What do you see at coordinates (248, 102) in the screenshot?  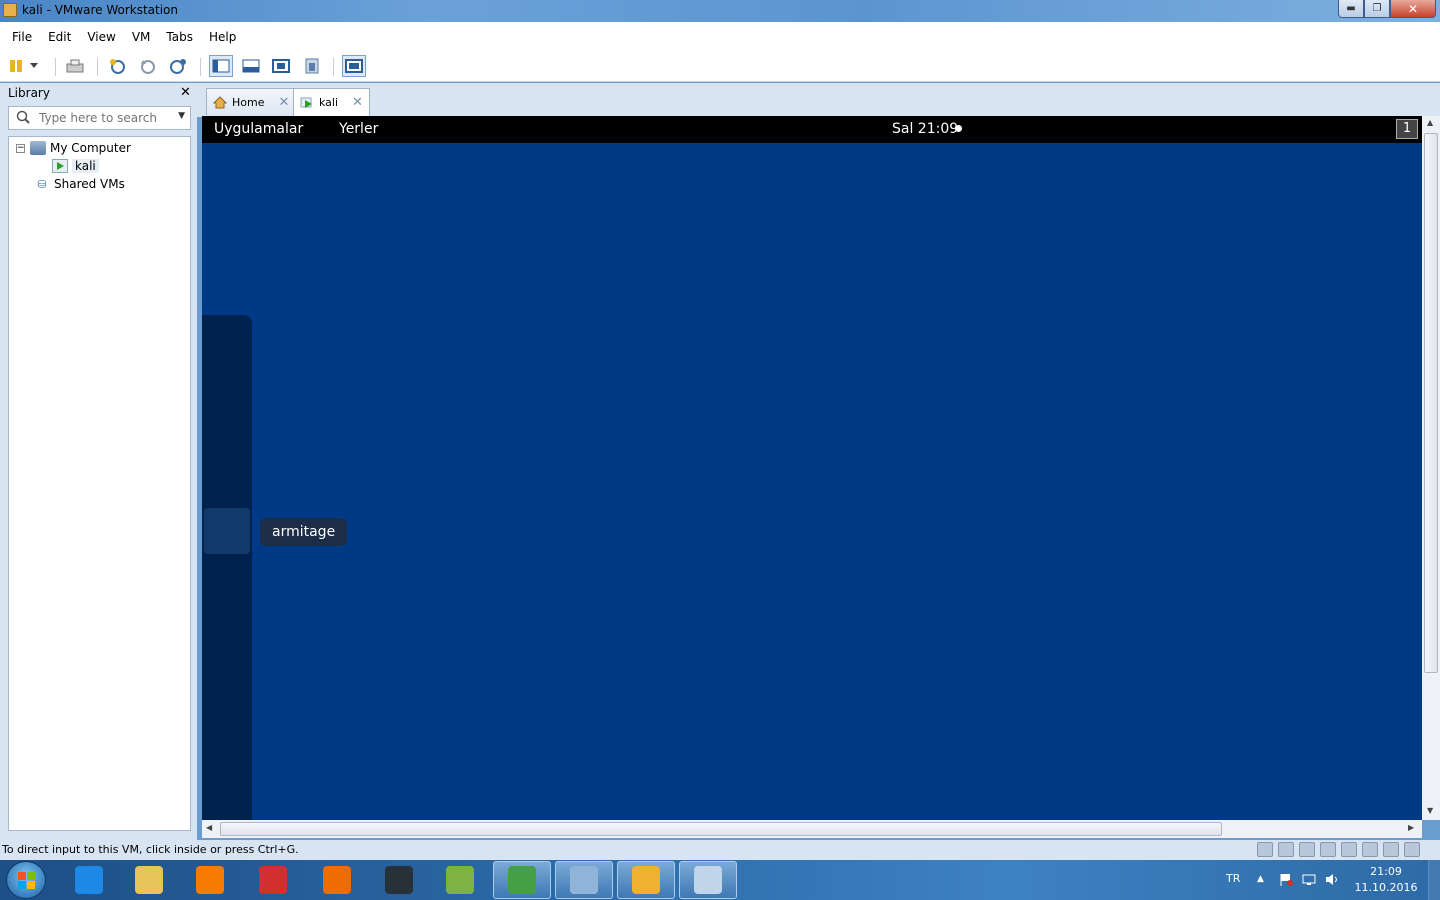 I see `tab-label-home: Home` at bounding box center [248, 102].